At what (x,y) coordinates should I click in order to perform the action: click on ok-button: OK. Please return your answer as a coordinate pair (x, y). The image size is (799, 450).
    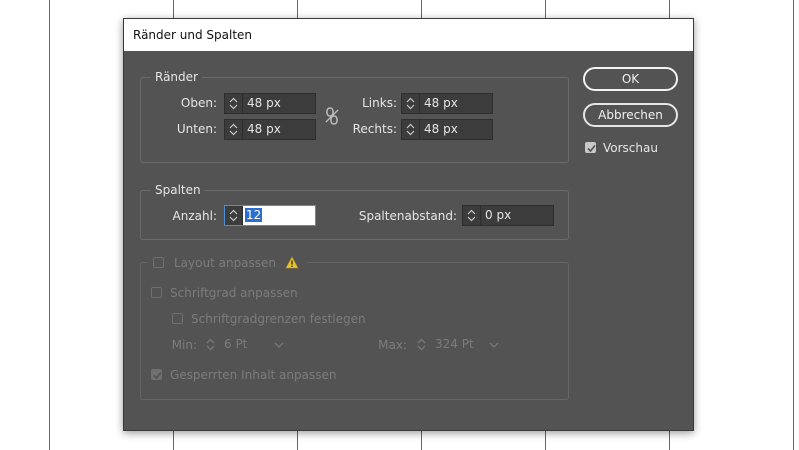
    Looking at the image, I should click on (630, 79).